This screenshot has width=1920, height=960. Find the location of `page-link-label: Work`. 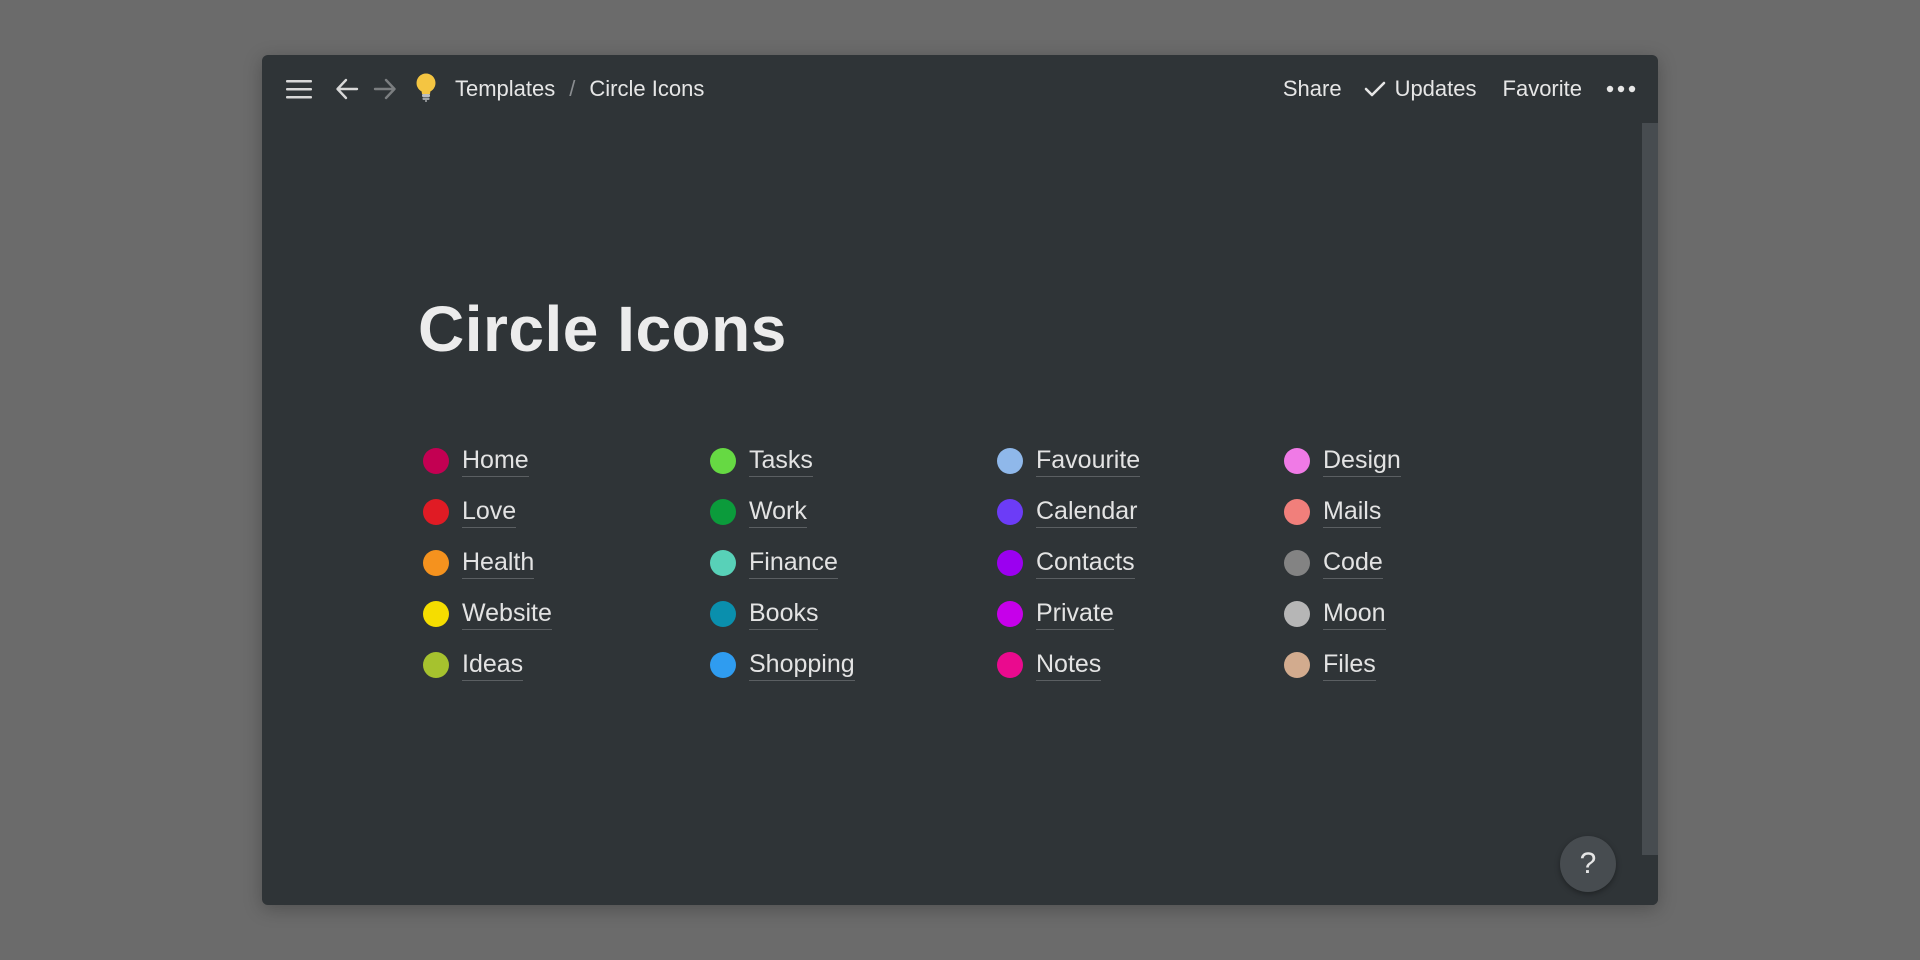

page-link-label: Work is located at coordinates (778, 512).